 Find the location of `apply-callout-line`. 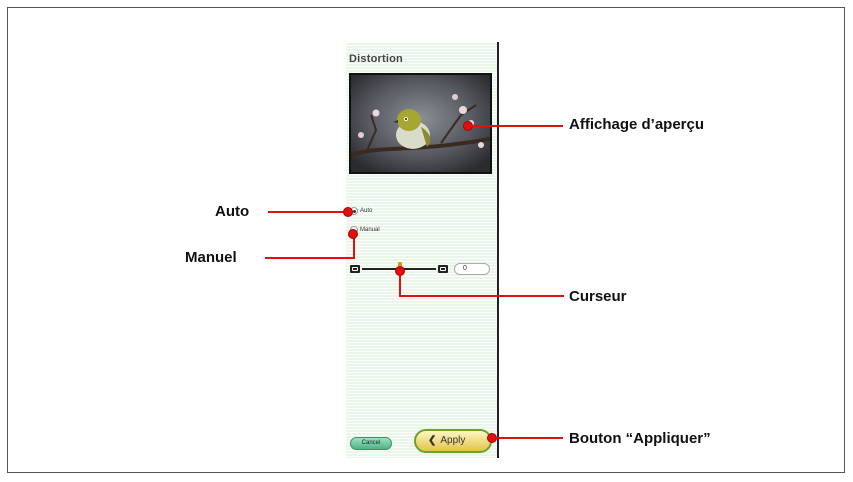

apply-callout-line is located at coordinates (527, 438).